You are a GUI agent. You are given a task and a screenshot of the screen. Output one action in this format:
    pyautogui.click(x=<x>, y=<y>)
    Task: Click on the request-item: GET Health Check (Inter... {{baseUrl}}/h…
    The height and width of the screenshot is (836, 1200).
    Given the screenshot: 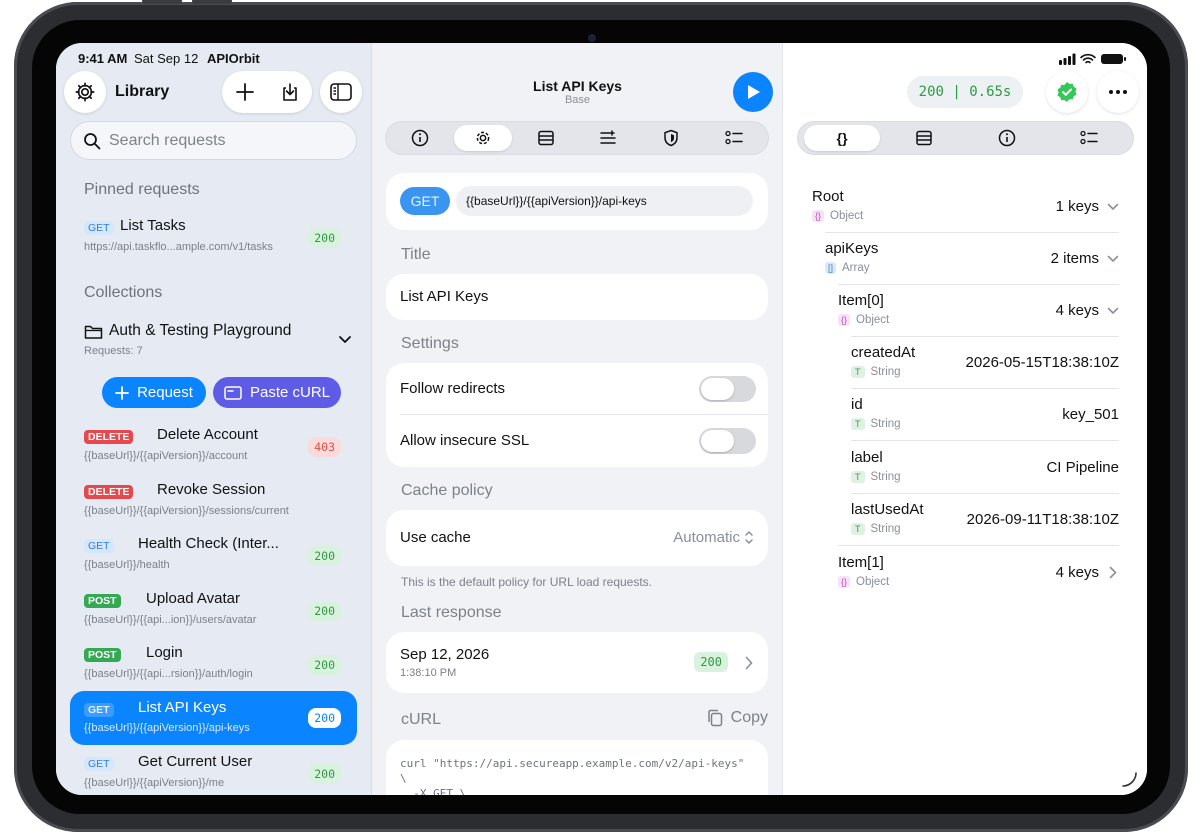 What is the action you would take?
    pyautogui.click(x=213, y=558)
    